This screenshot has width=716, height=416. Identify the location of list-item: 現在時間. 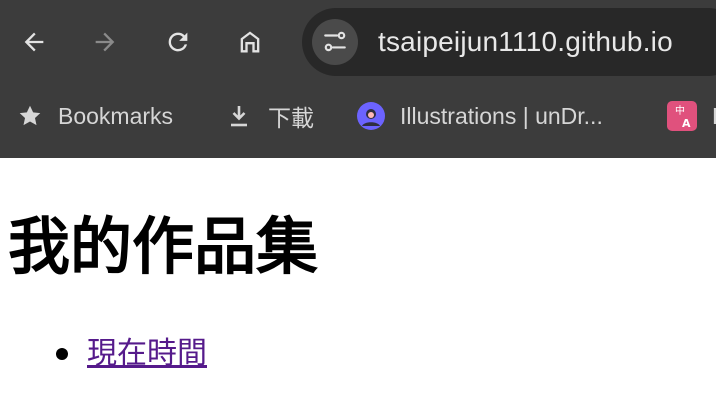
(131, 354).